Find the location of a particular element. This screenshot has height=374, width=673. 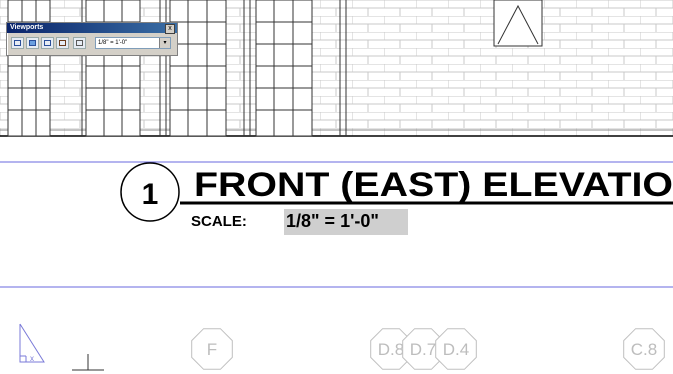

grid-bubble-label: D.7 is located at coordinates (423, 349).